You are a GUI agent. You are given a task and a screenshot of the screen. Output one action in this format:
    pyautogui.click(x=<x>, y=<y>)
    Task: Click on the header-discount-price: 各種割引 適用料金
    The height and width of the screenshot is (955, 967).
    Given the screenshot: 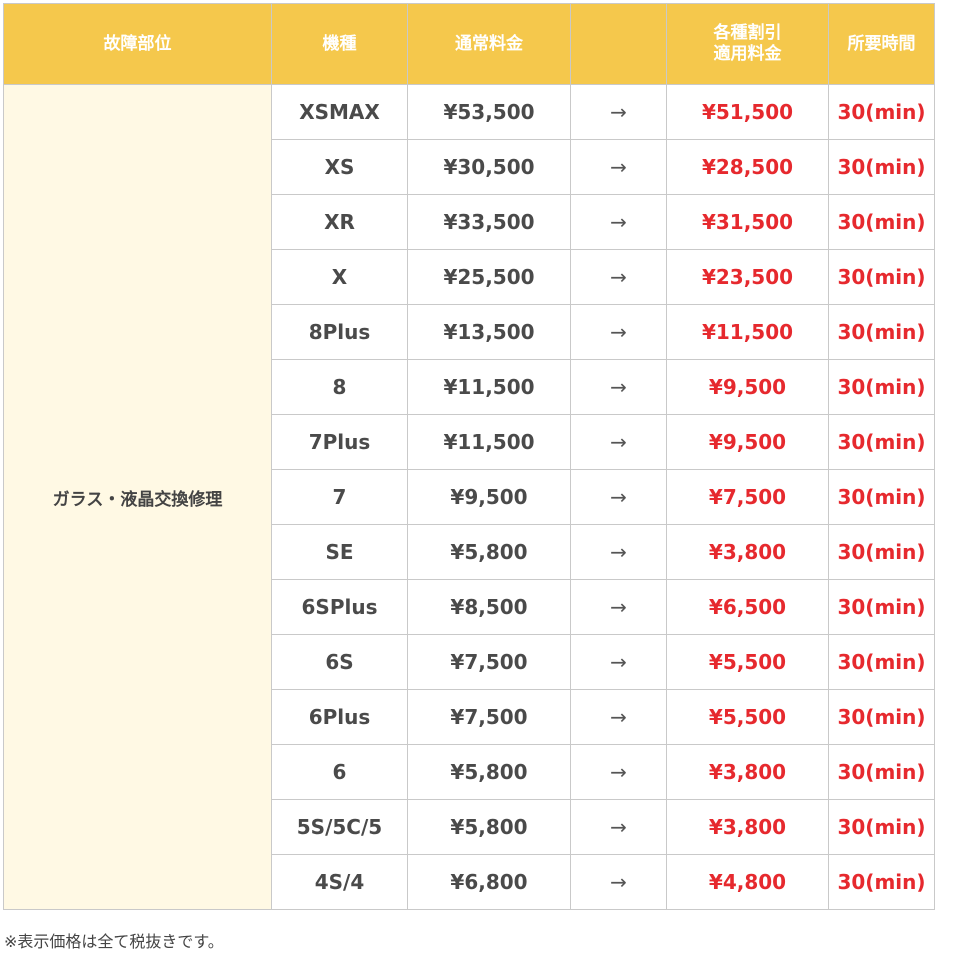 What is the action you would take?
    pyautogui.click(x=747, y=44)
    